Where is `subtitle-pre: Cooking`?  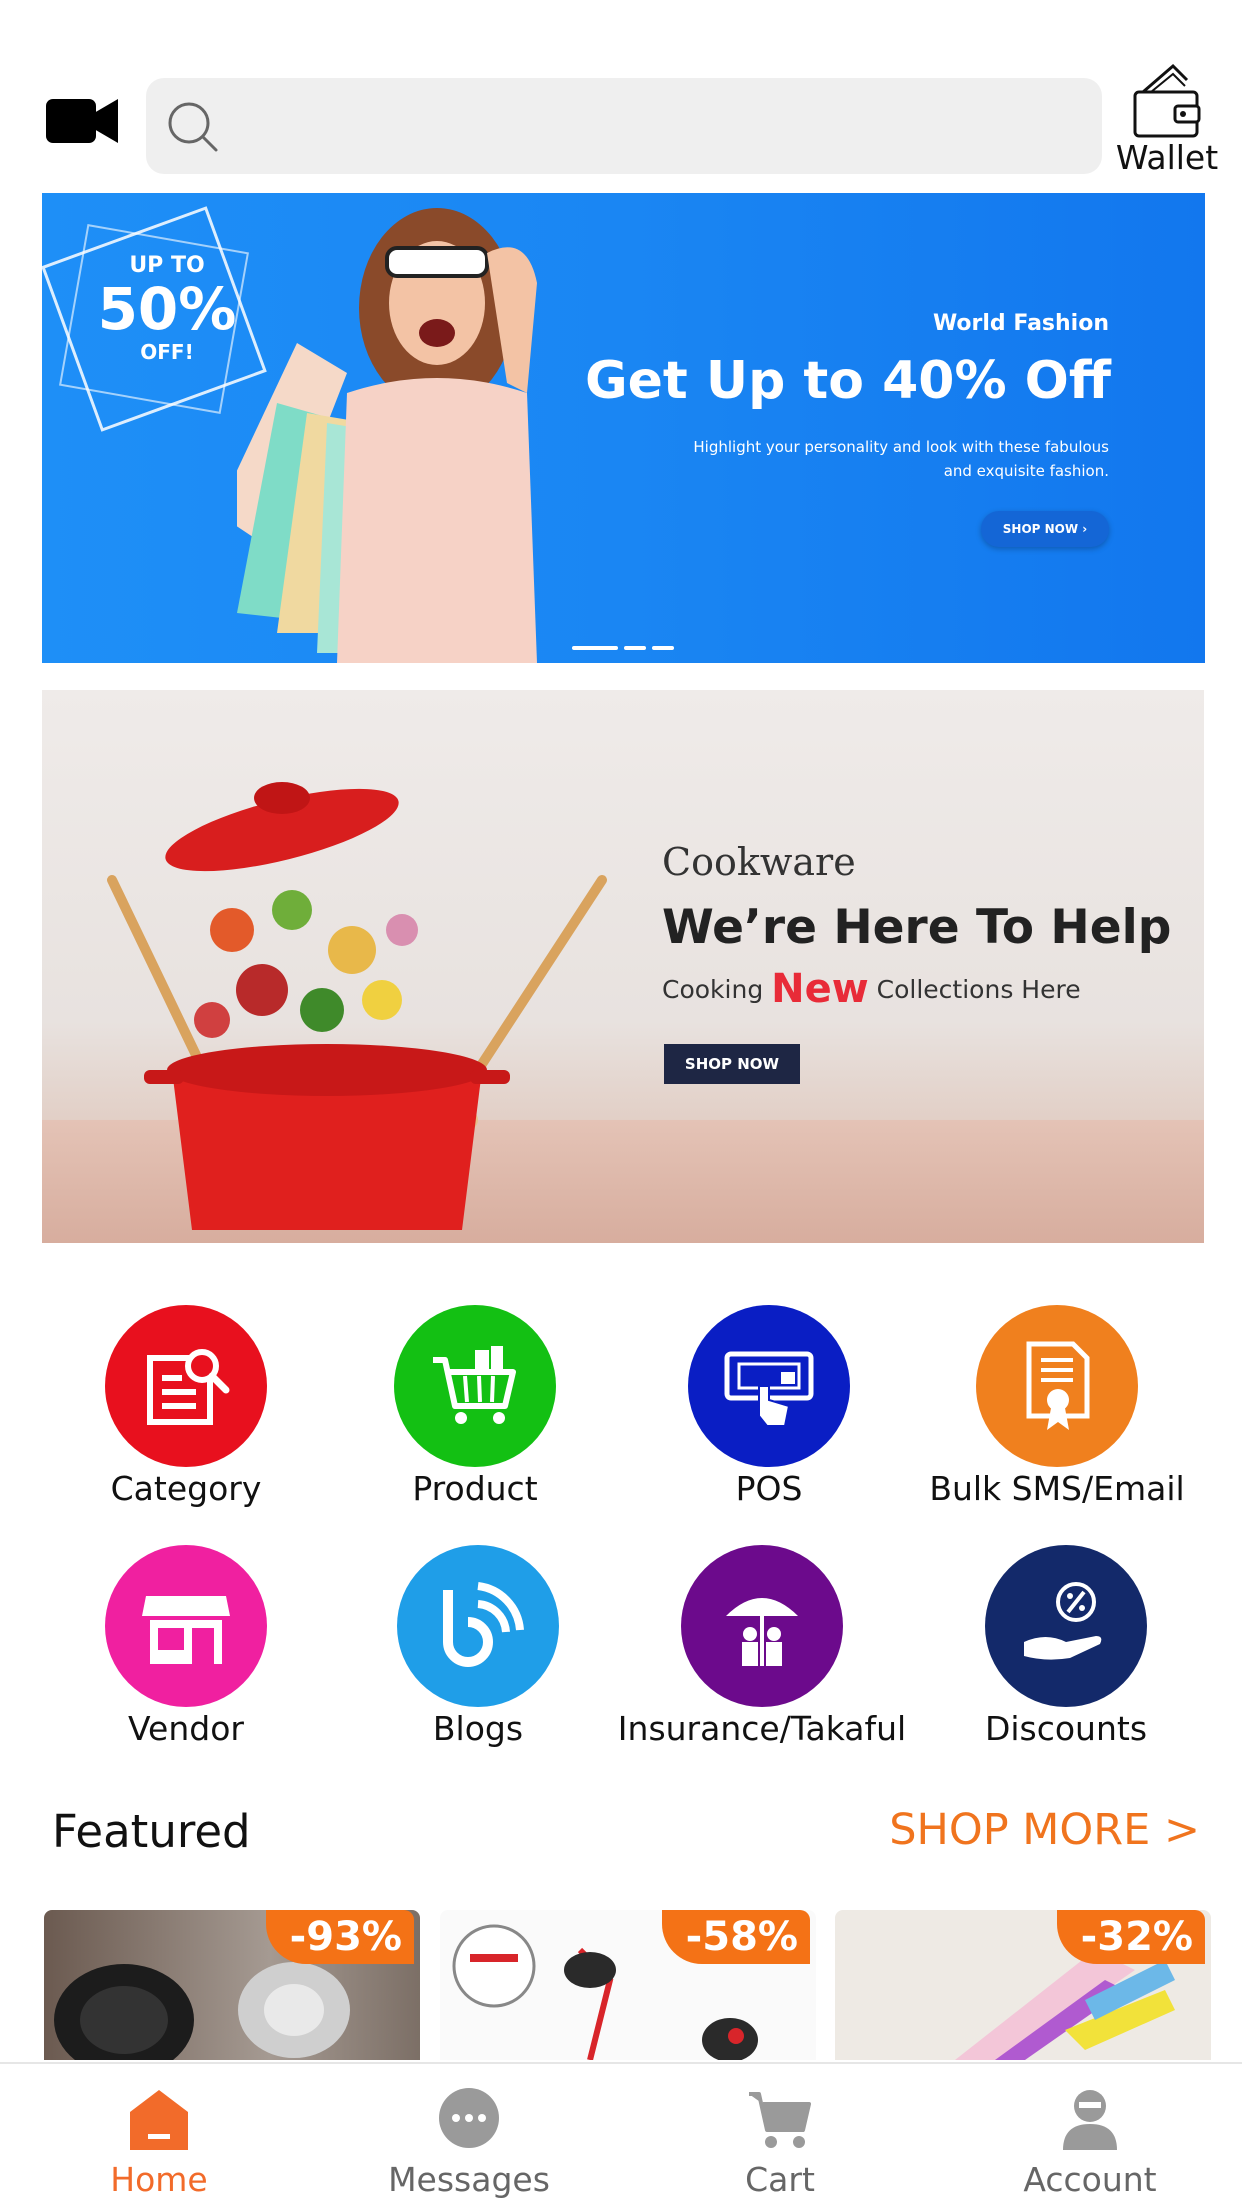
subtitle-pre: Cooking is located at coordinates (713, 989).